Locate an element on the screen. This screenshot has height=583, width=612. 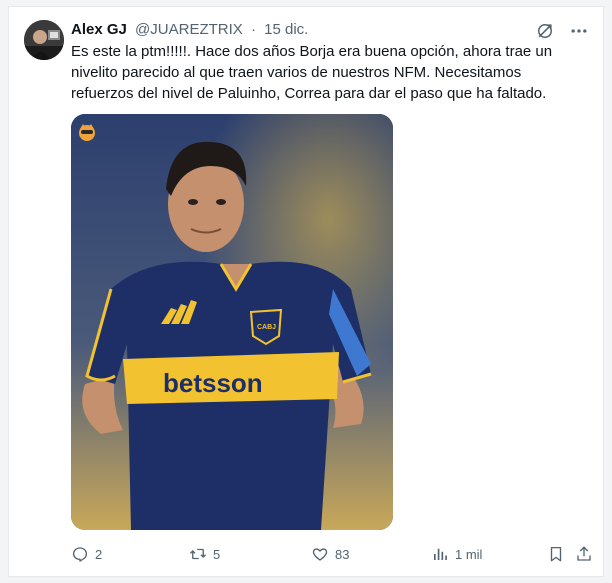
tweet-top-icons is located at coordinates (562, 31).